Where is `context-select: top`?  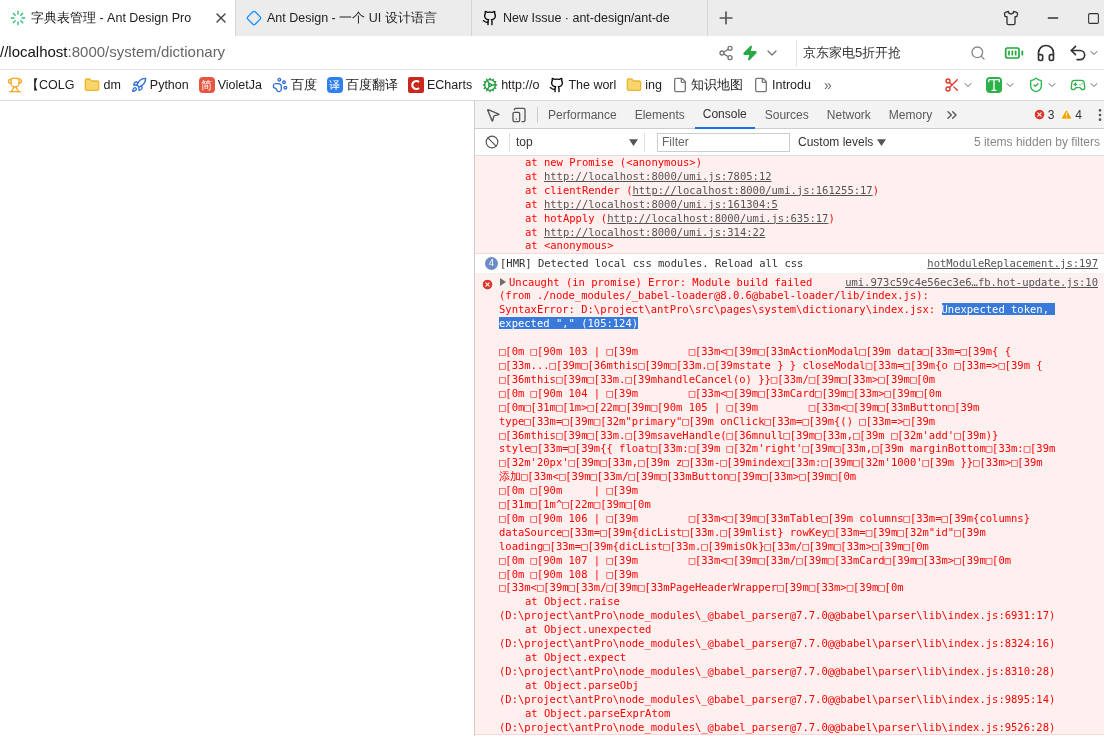 context-select: top is located at coordinates (577, 142).